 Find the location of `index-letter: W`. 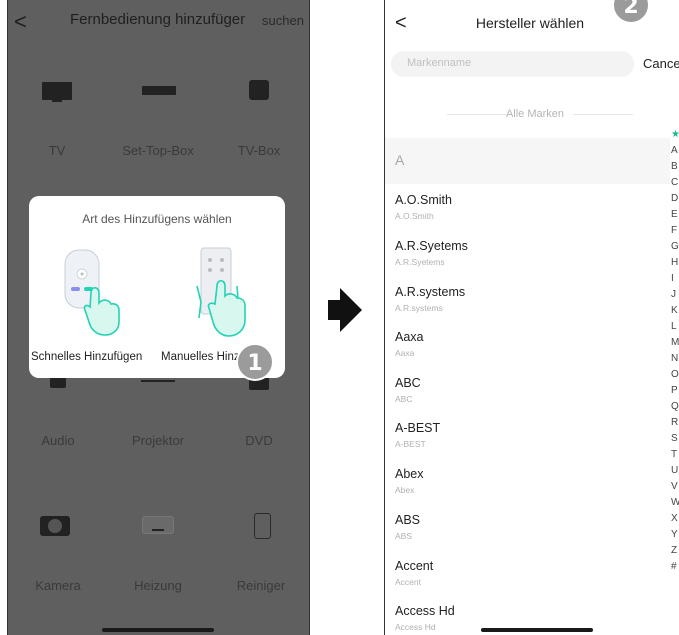

index-letter: W is located at coordinates (675, 502).